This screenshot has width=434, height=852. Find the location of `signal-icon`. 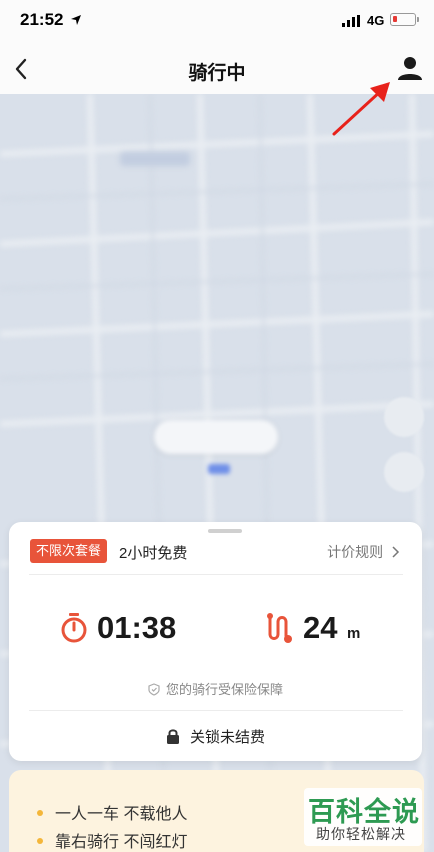

signal-icon is located at coordinates (351, 21).